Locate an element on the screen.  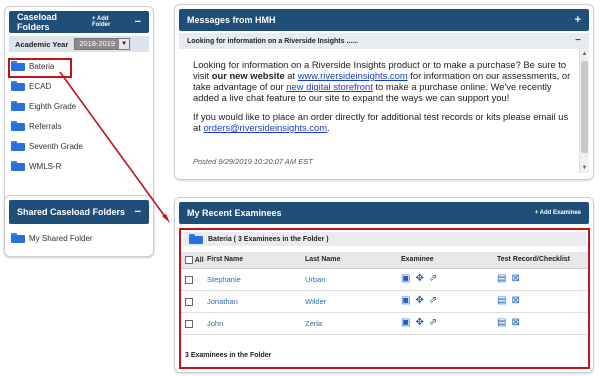
arrow-head is located at coordinates (166, 218).